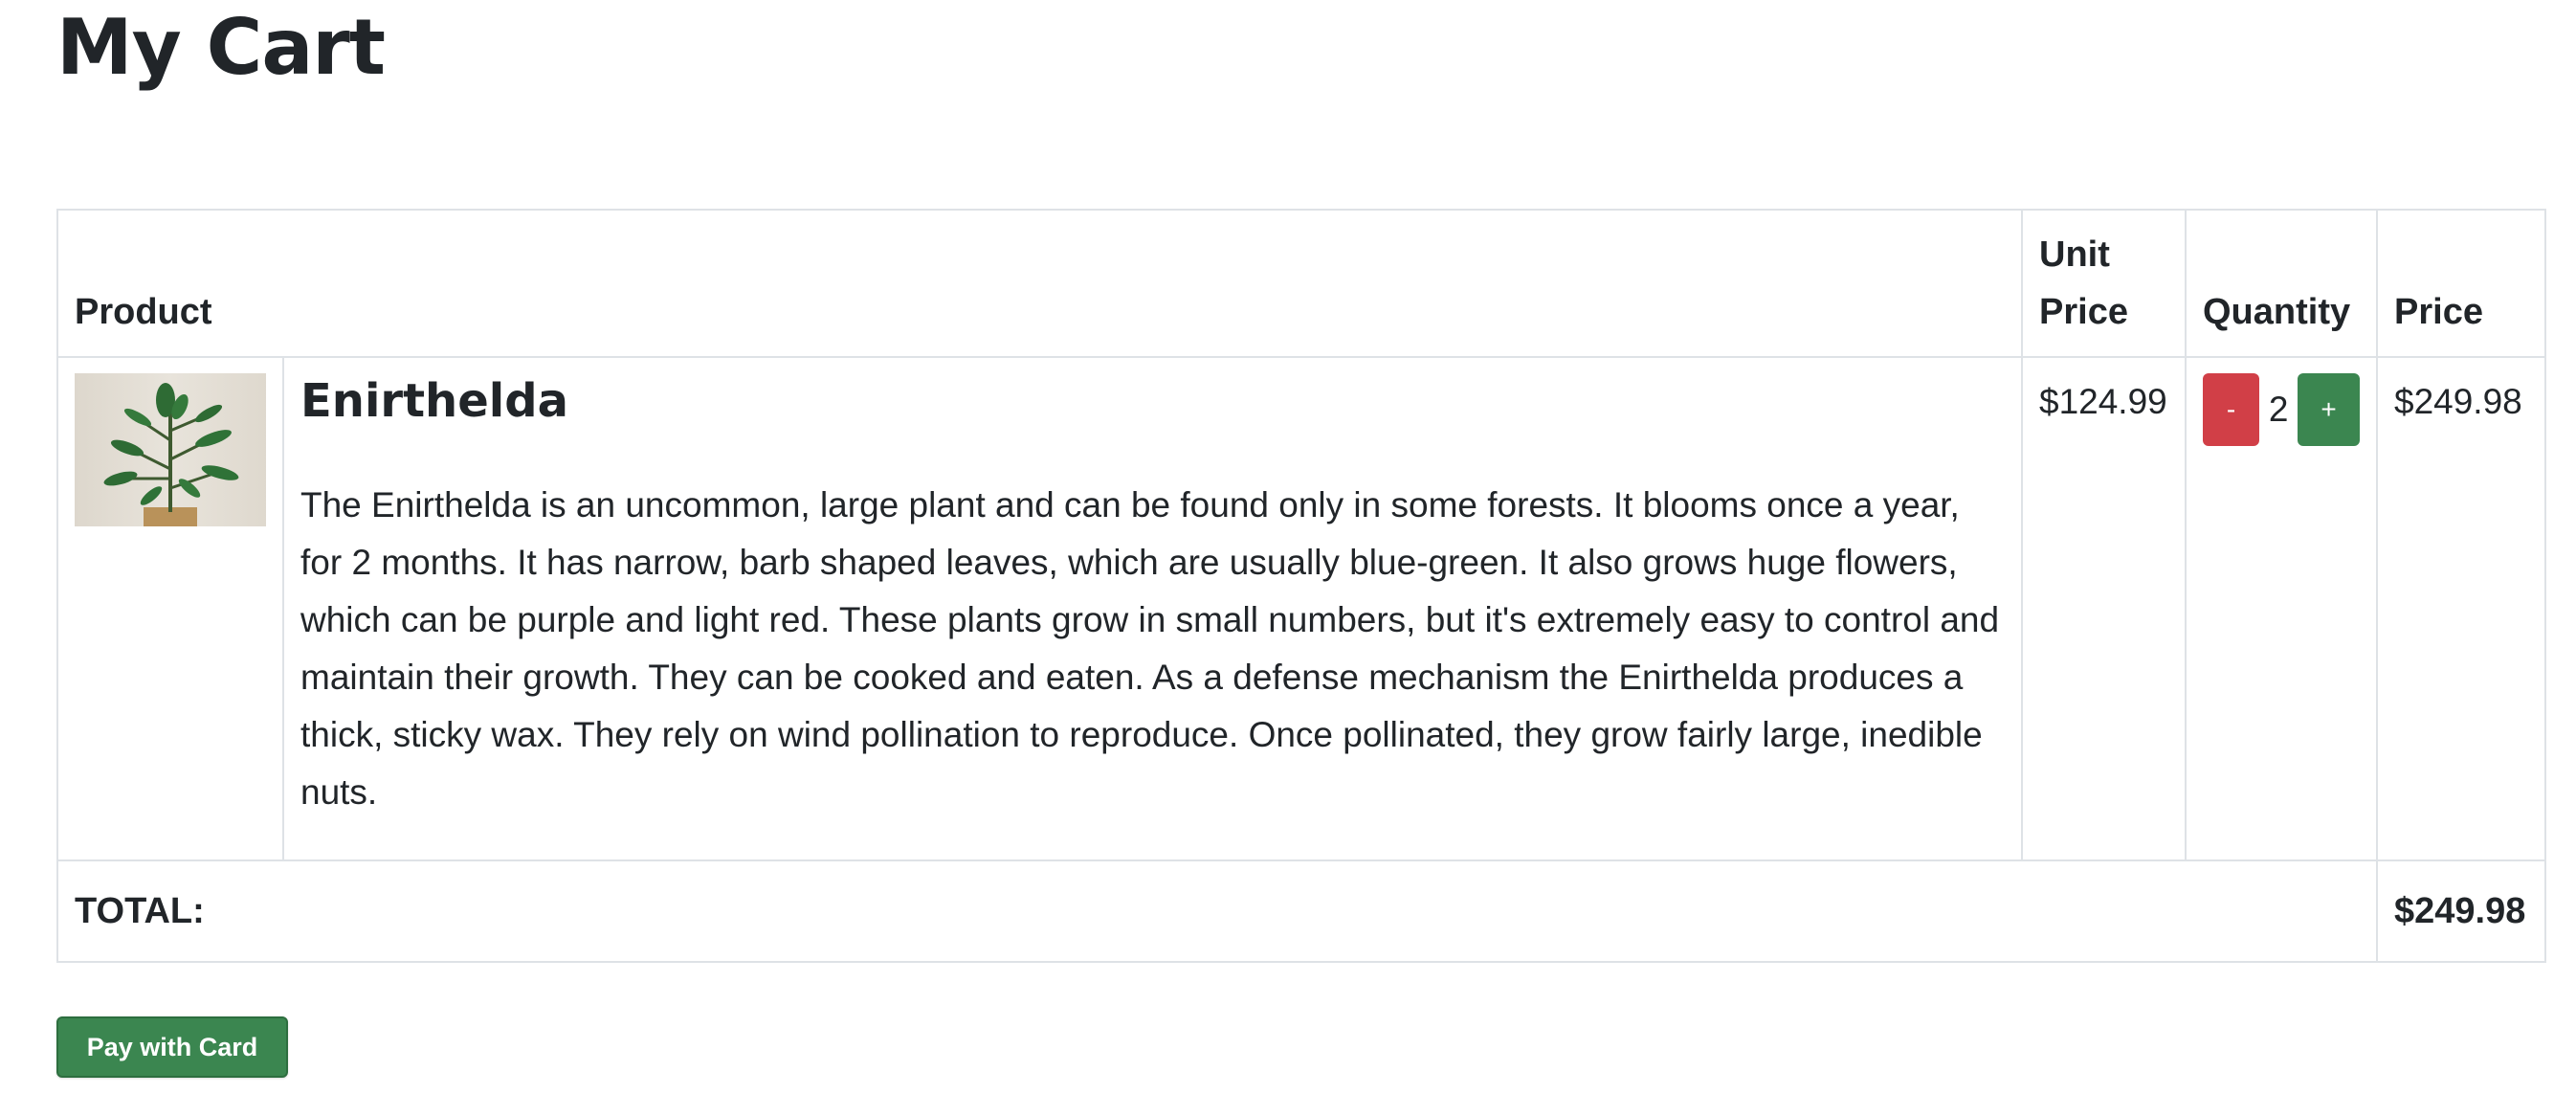 The height and width of the screenshot is (1116, 2576). I want to click on total-amount: $249.98, so click(2461, 911).